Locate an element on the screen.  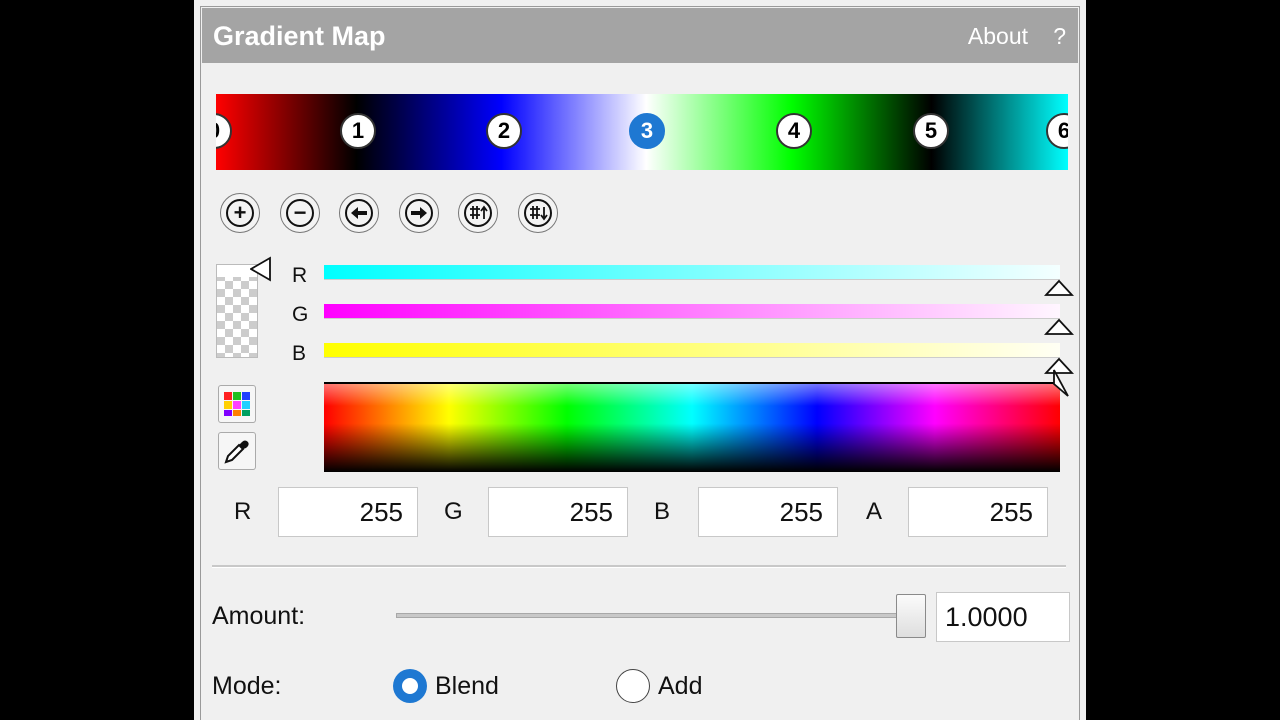
green-slider-handle-icon is located at coordinates (1059, 327).